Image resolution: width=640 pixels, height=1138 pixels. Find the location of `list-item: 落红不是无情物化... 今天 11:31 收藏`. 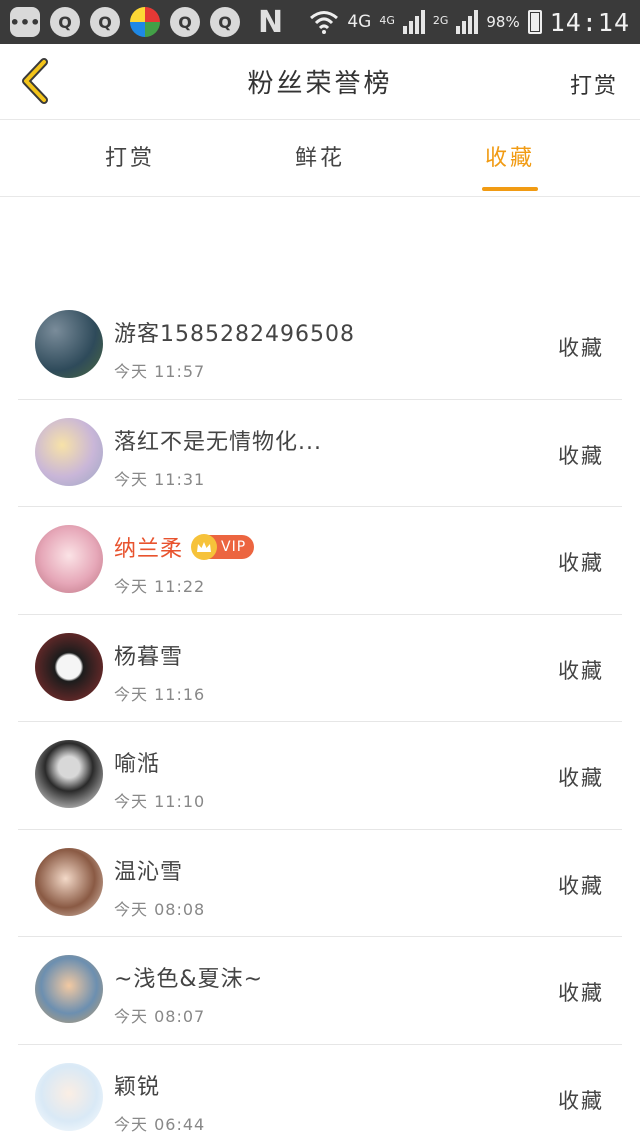

list-item: 落红不是无情物化... 今天 11:31 收藏 is located at coordinates (320, 453).